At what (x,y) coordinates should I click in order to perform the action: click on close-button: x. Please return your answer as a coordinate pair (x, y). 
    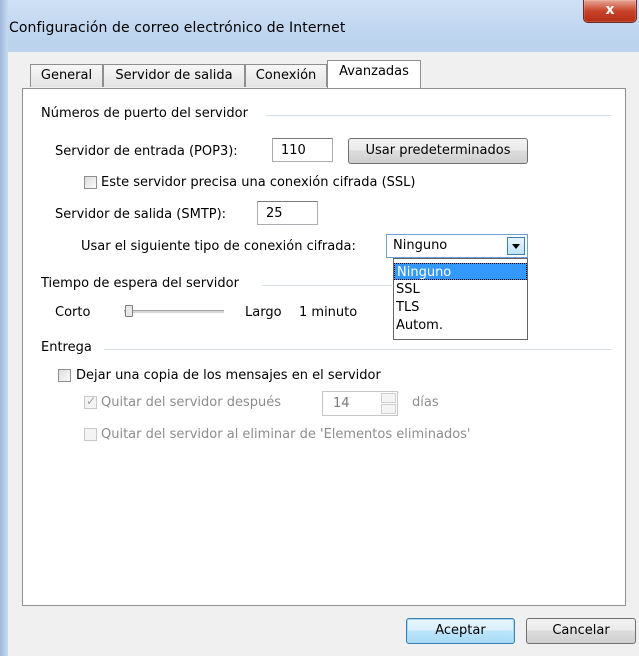
    Looking at the image, I should click on (610, 11).